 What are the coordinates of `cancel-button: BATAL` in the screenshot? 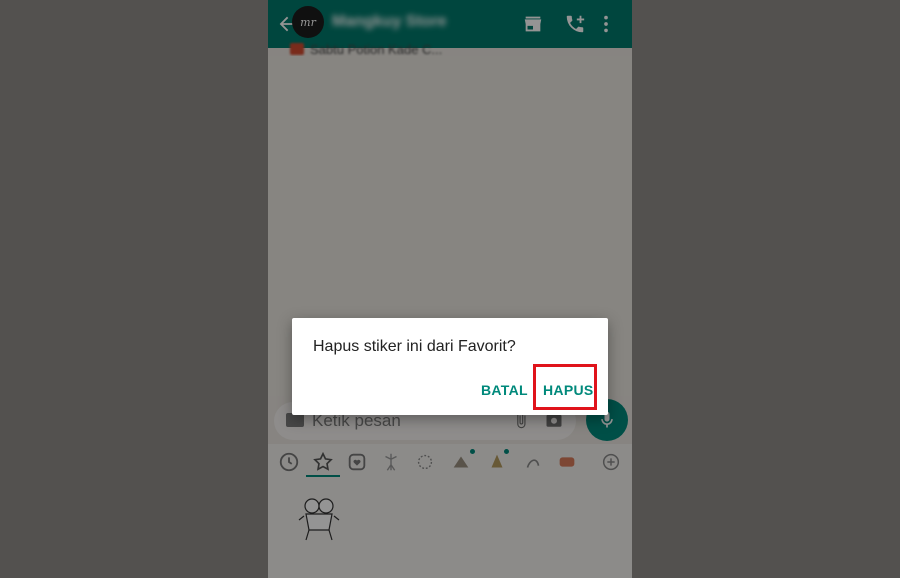 It's located at (504, 390).